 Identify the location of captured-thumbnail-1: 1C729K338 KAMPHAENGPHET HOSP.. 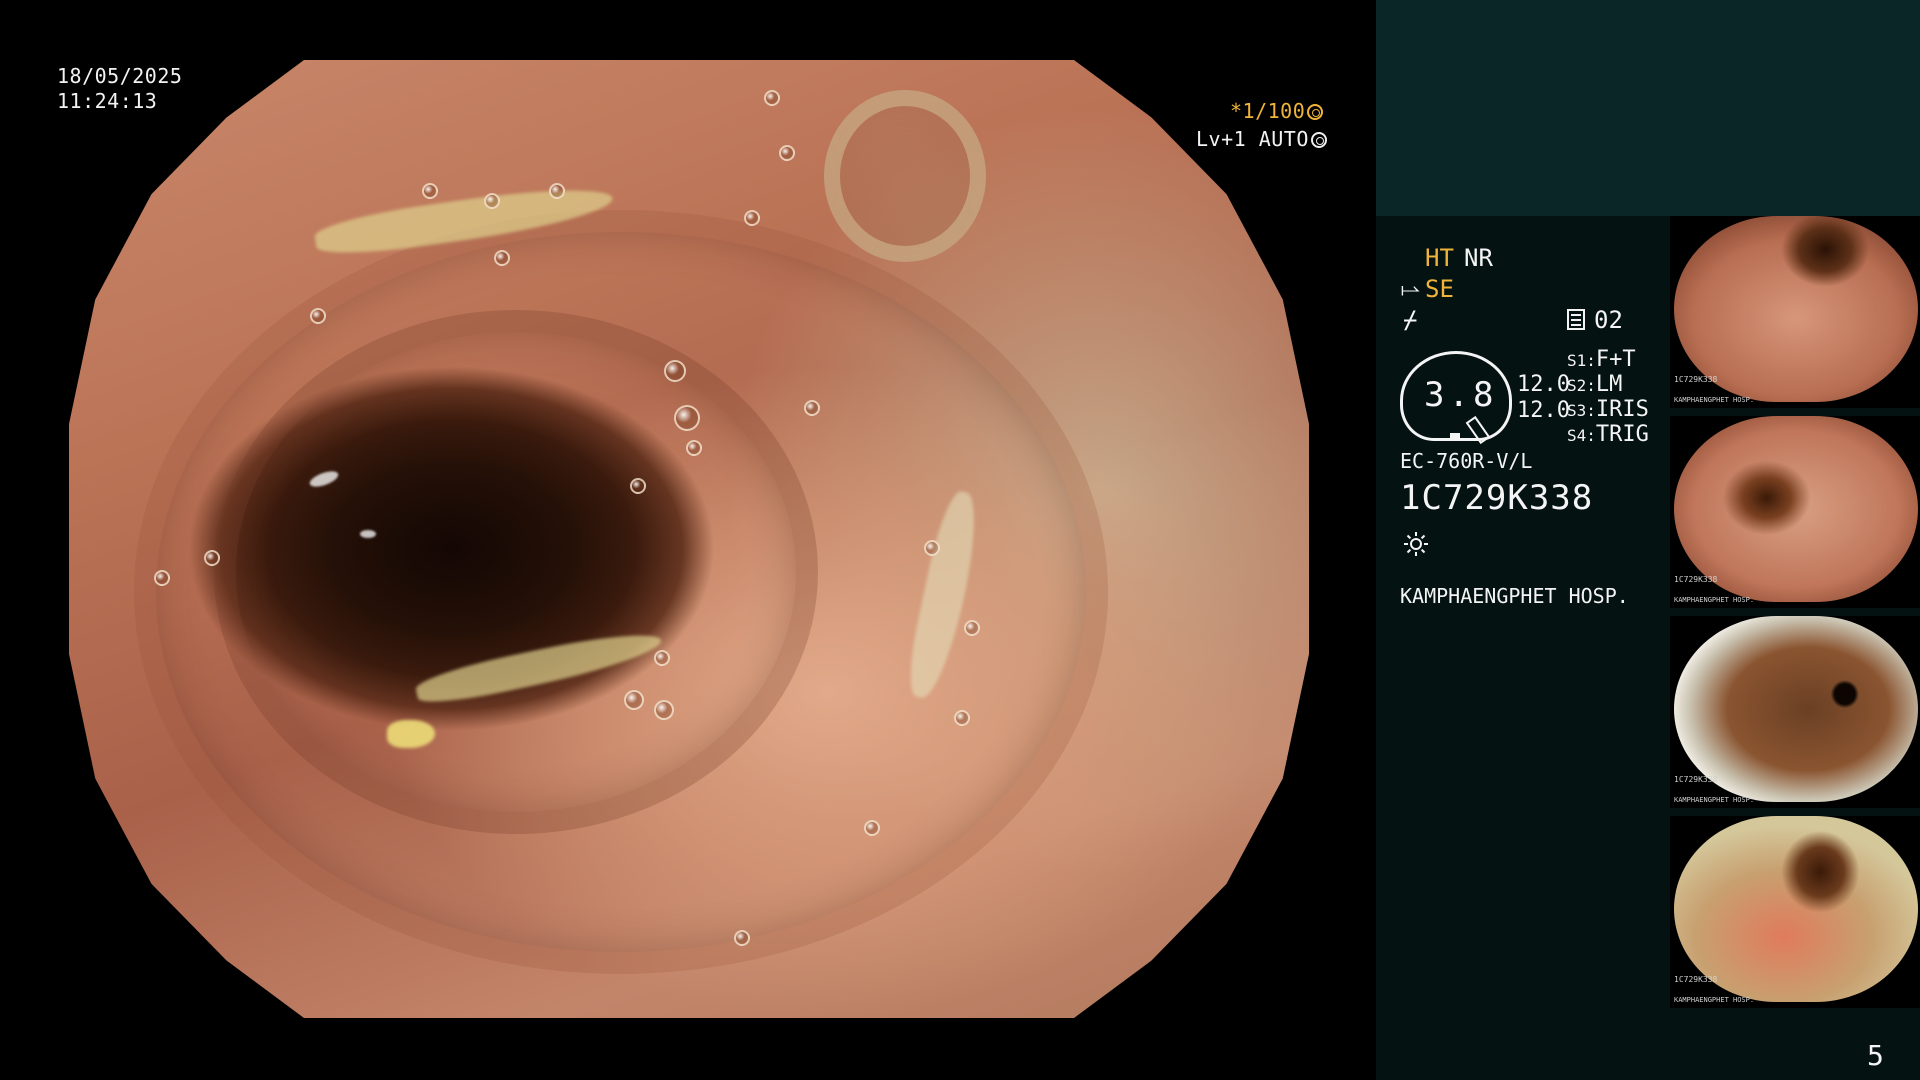
(1795, 312).